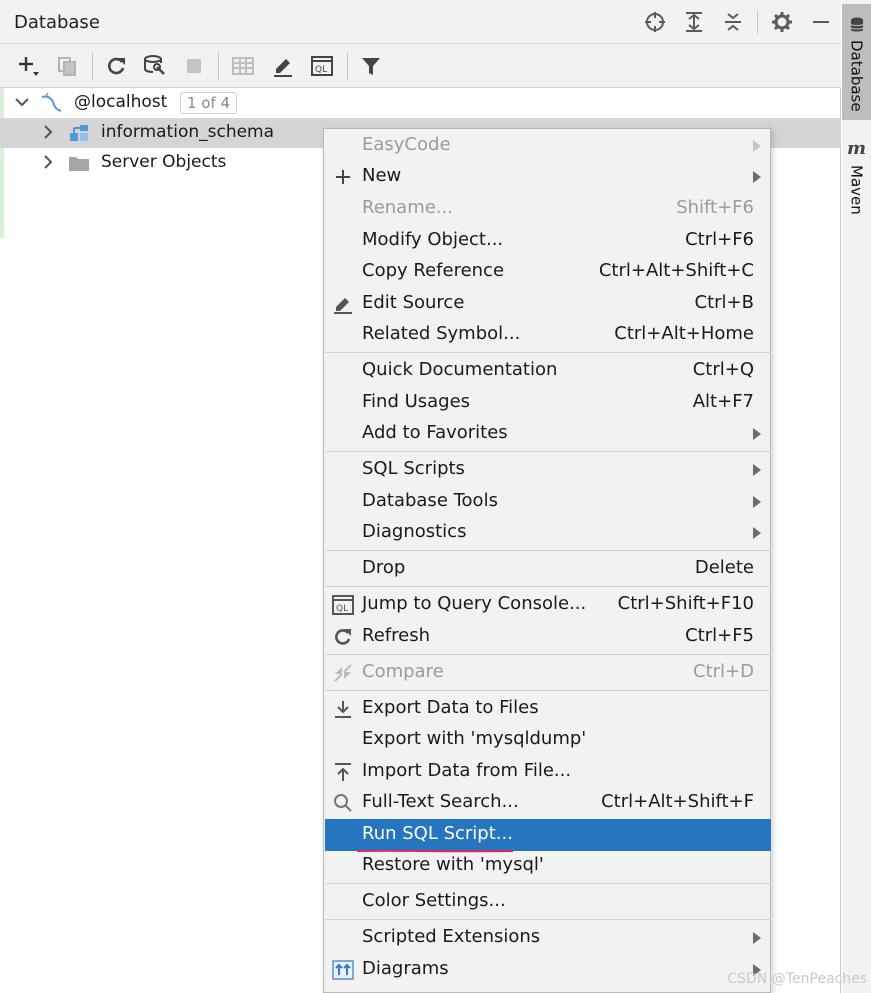  Describe the element at coordinates (723, 401) in the screenshot. I see `menu-item-shortcut: Alt+F7` at that location.